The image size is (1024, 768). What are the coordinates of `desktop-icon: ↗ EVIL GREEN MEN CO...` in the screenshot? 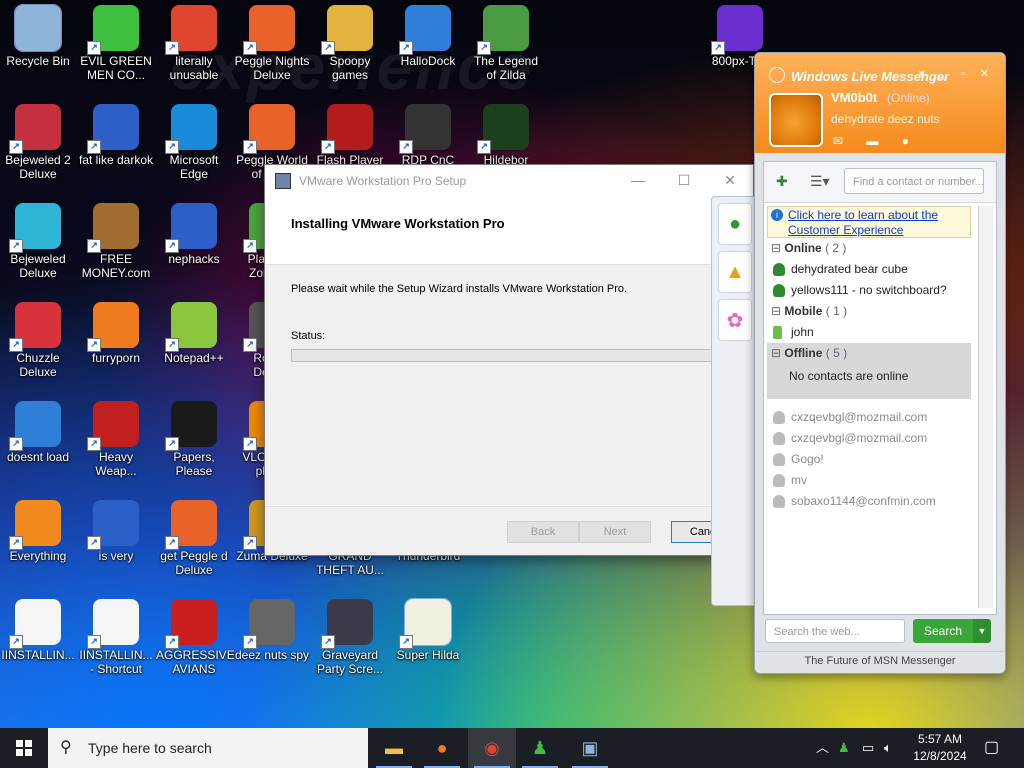 It's located at (116, 43).